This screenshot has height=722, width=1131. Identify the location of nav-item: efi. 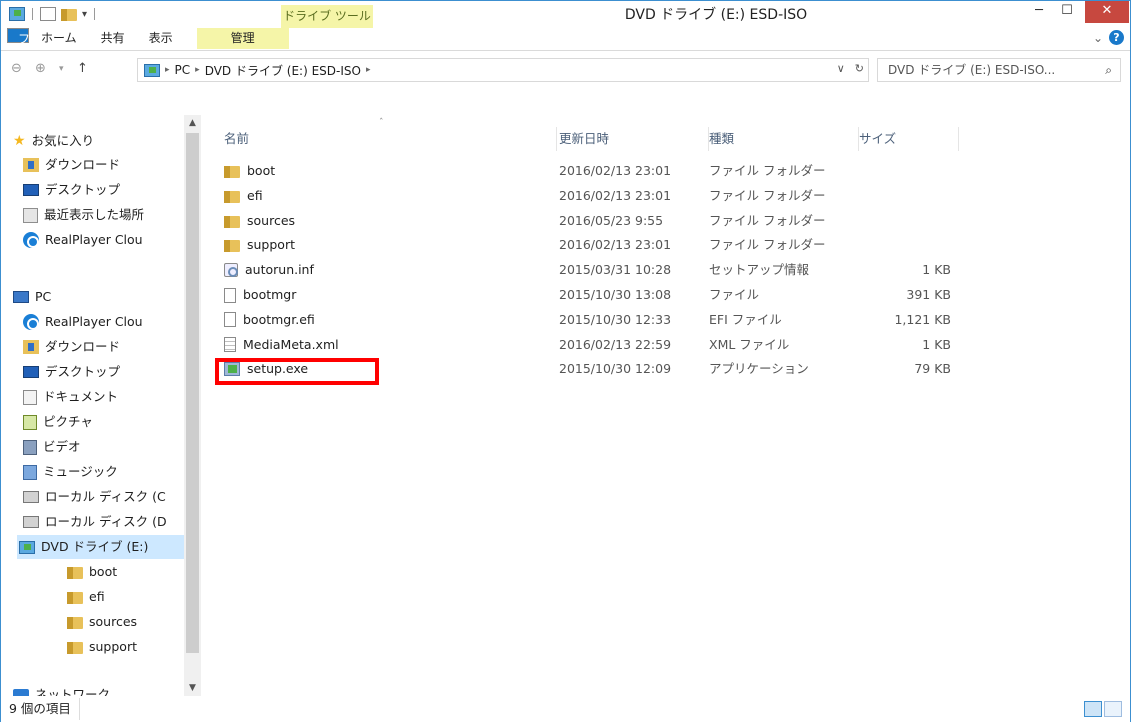
(86, 597).